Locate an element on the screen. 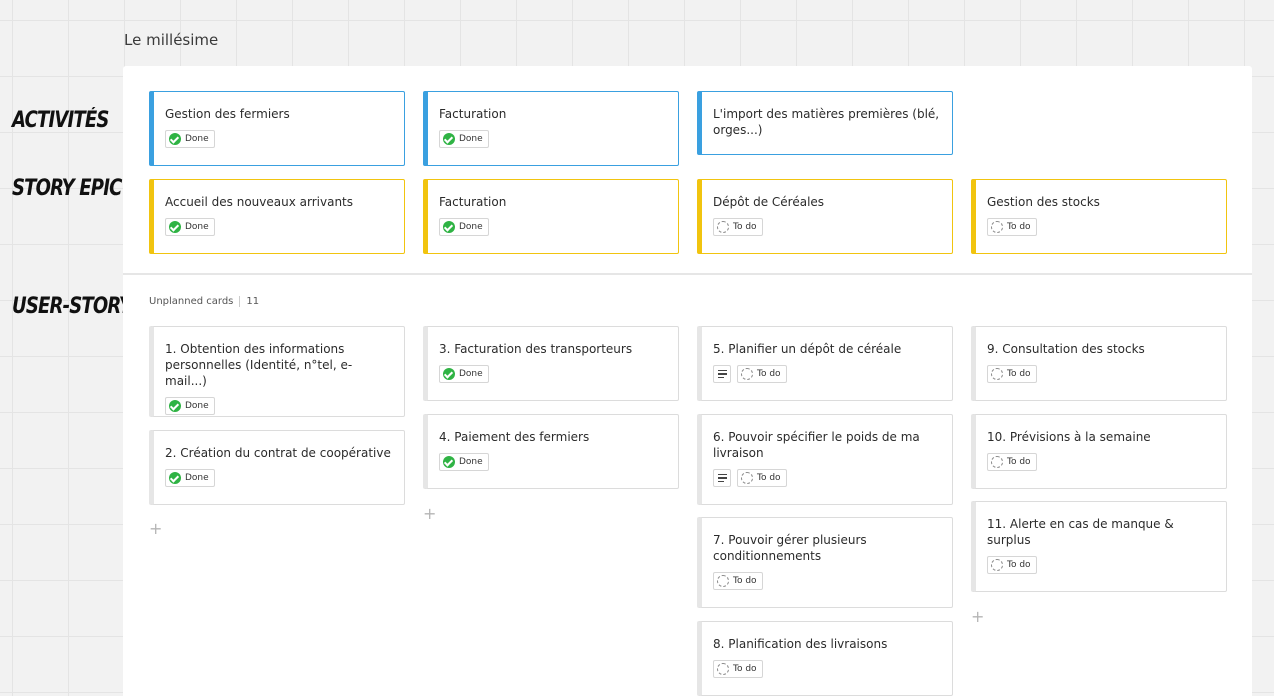  row-label-activities: ACTIVITÉS is located at coordinates (60, 120).